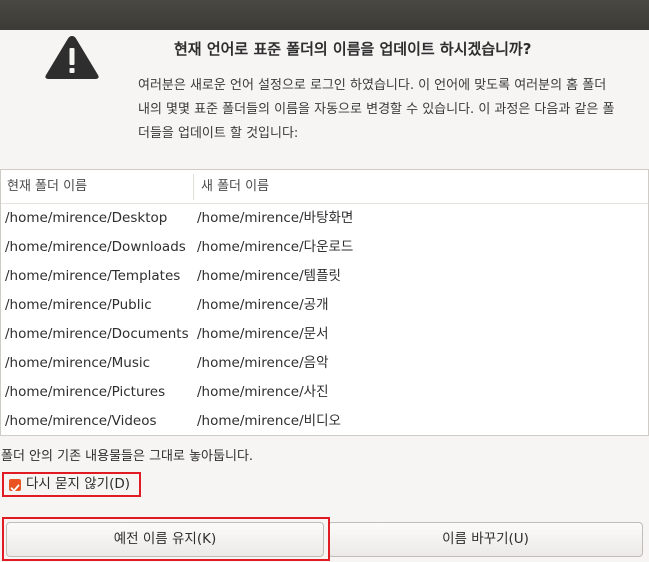 The image size is (649, 562). I want to click on new-folder-cell: /home/mirence/음악, so click(263, 363).